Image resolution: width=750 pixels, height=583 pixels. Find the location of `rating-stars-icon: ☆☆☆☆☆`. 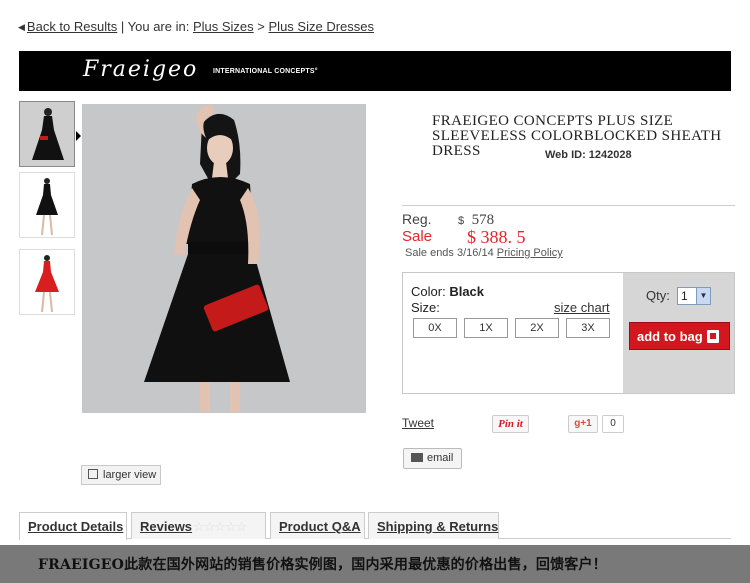

rating-stars-icon: ☆☆☆☆☆ is located at coordinates (220, 526).